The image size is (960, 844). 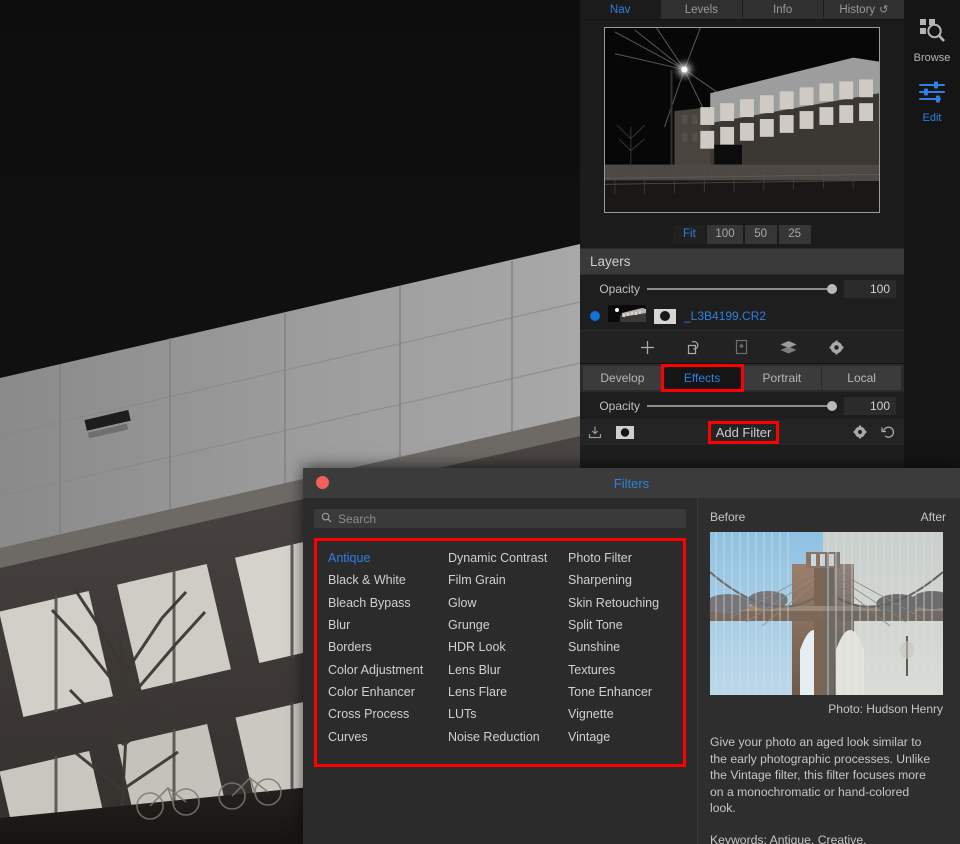 I want to click on filter-item-bleach-bypass: Bleach Bypass, so click(x=383, y=603).